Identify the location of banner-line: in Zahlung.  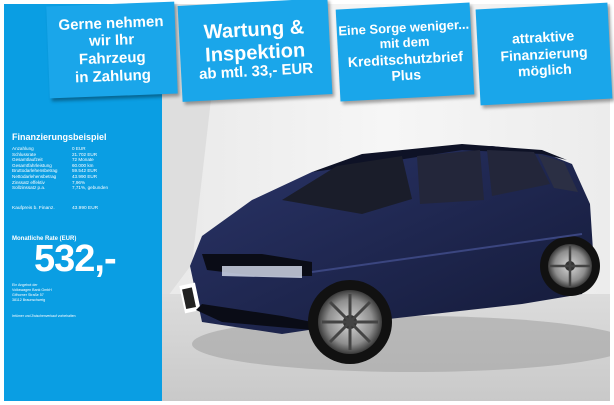
(113, 76).